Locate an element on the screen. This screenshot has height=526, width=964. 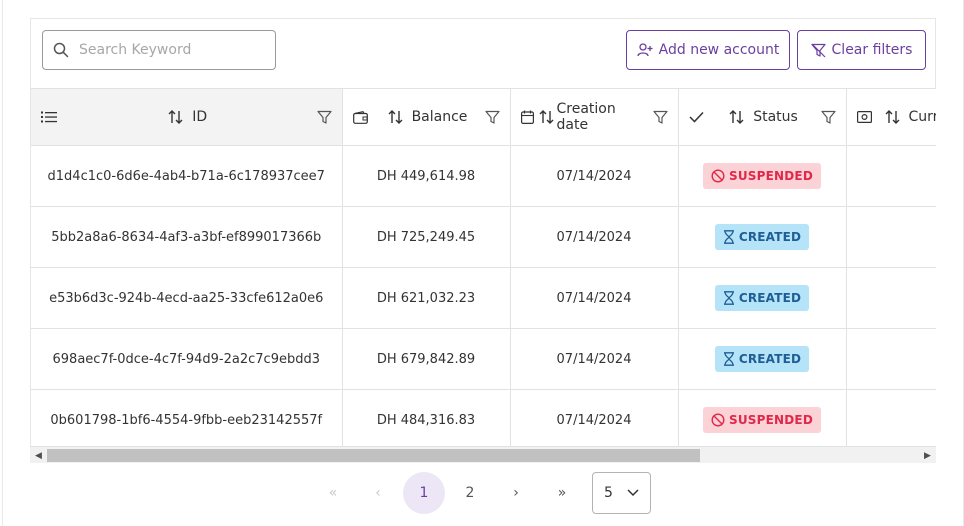
column-header-id: ID is located at coordinates (187, 117).